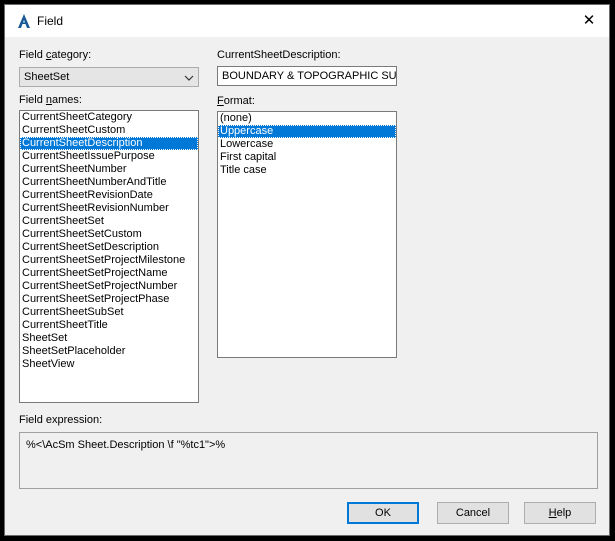 This screenshot has height=541, width=615. I want to click on field-name-item: SheetView, so click(109, 364).